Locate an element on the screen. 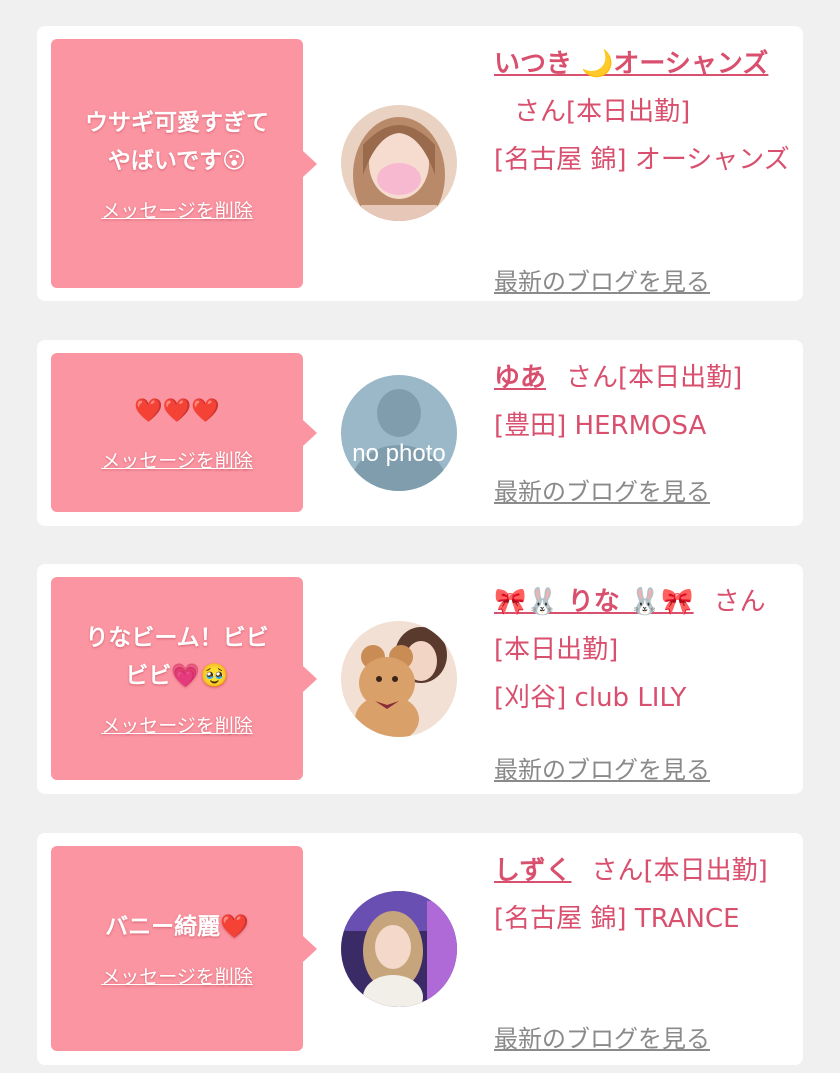  message-line-1: ウサギ可愛すぎて is located at coordinates (177, 123).